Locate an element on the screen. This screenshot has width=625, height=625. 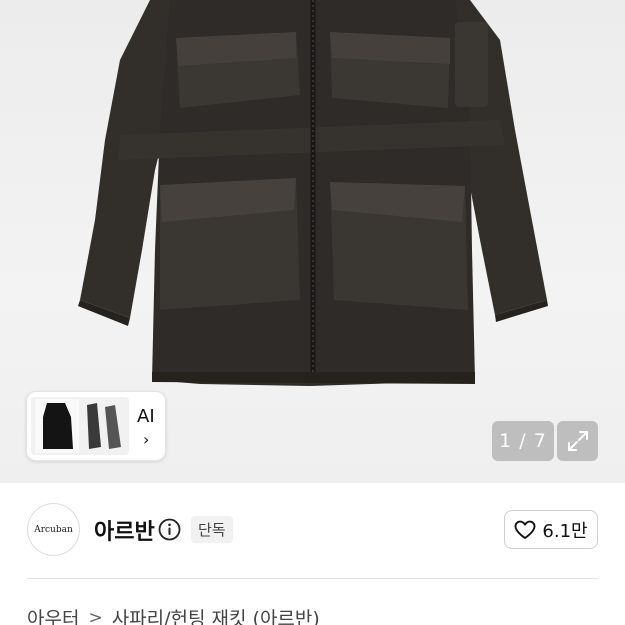
breadcrumb: 아우터 > 사파리/헌팅 재킷 (아르반) is located at coordinates (173, 614).